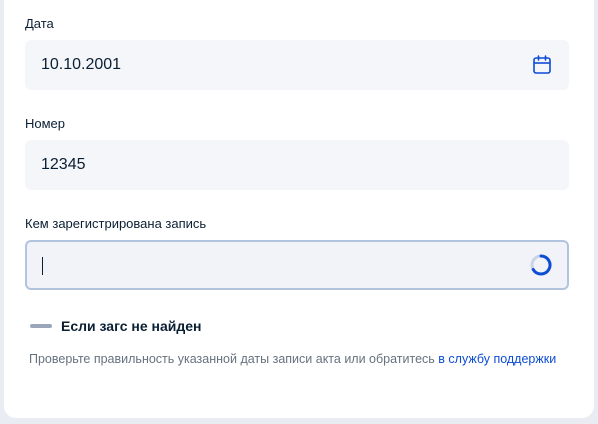 Image resolution: width=598 pixels, height=424 pixels. I want to click on date-field-label: Дата, so click(39, 23).